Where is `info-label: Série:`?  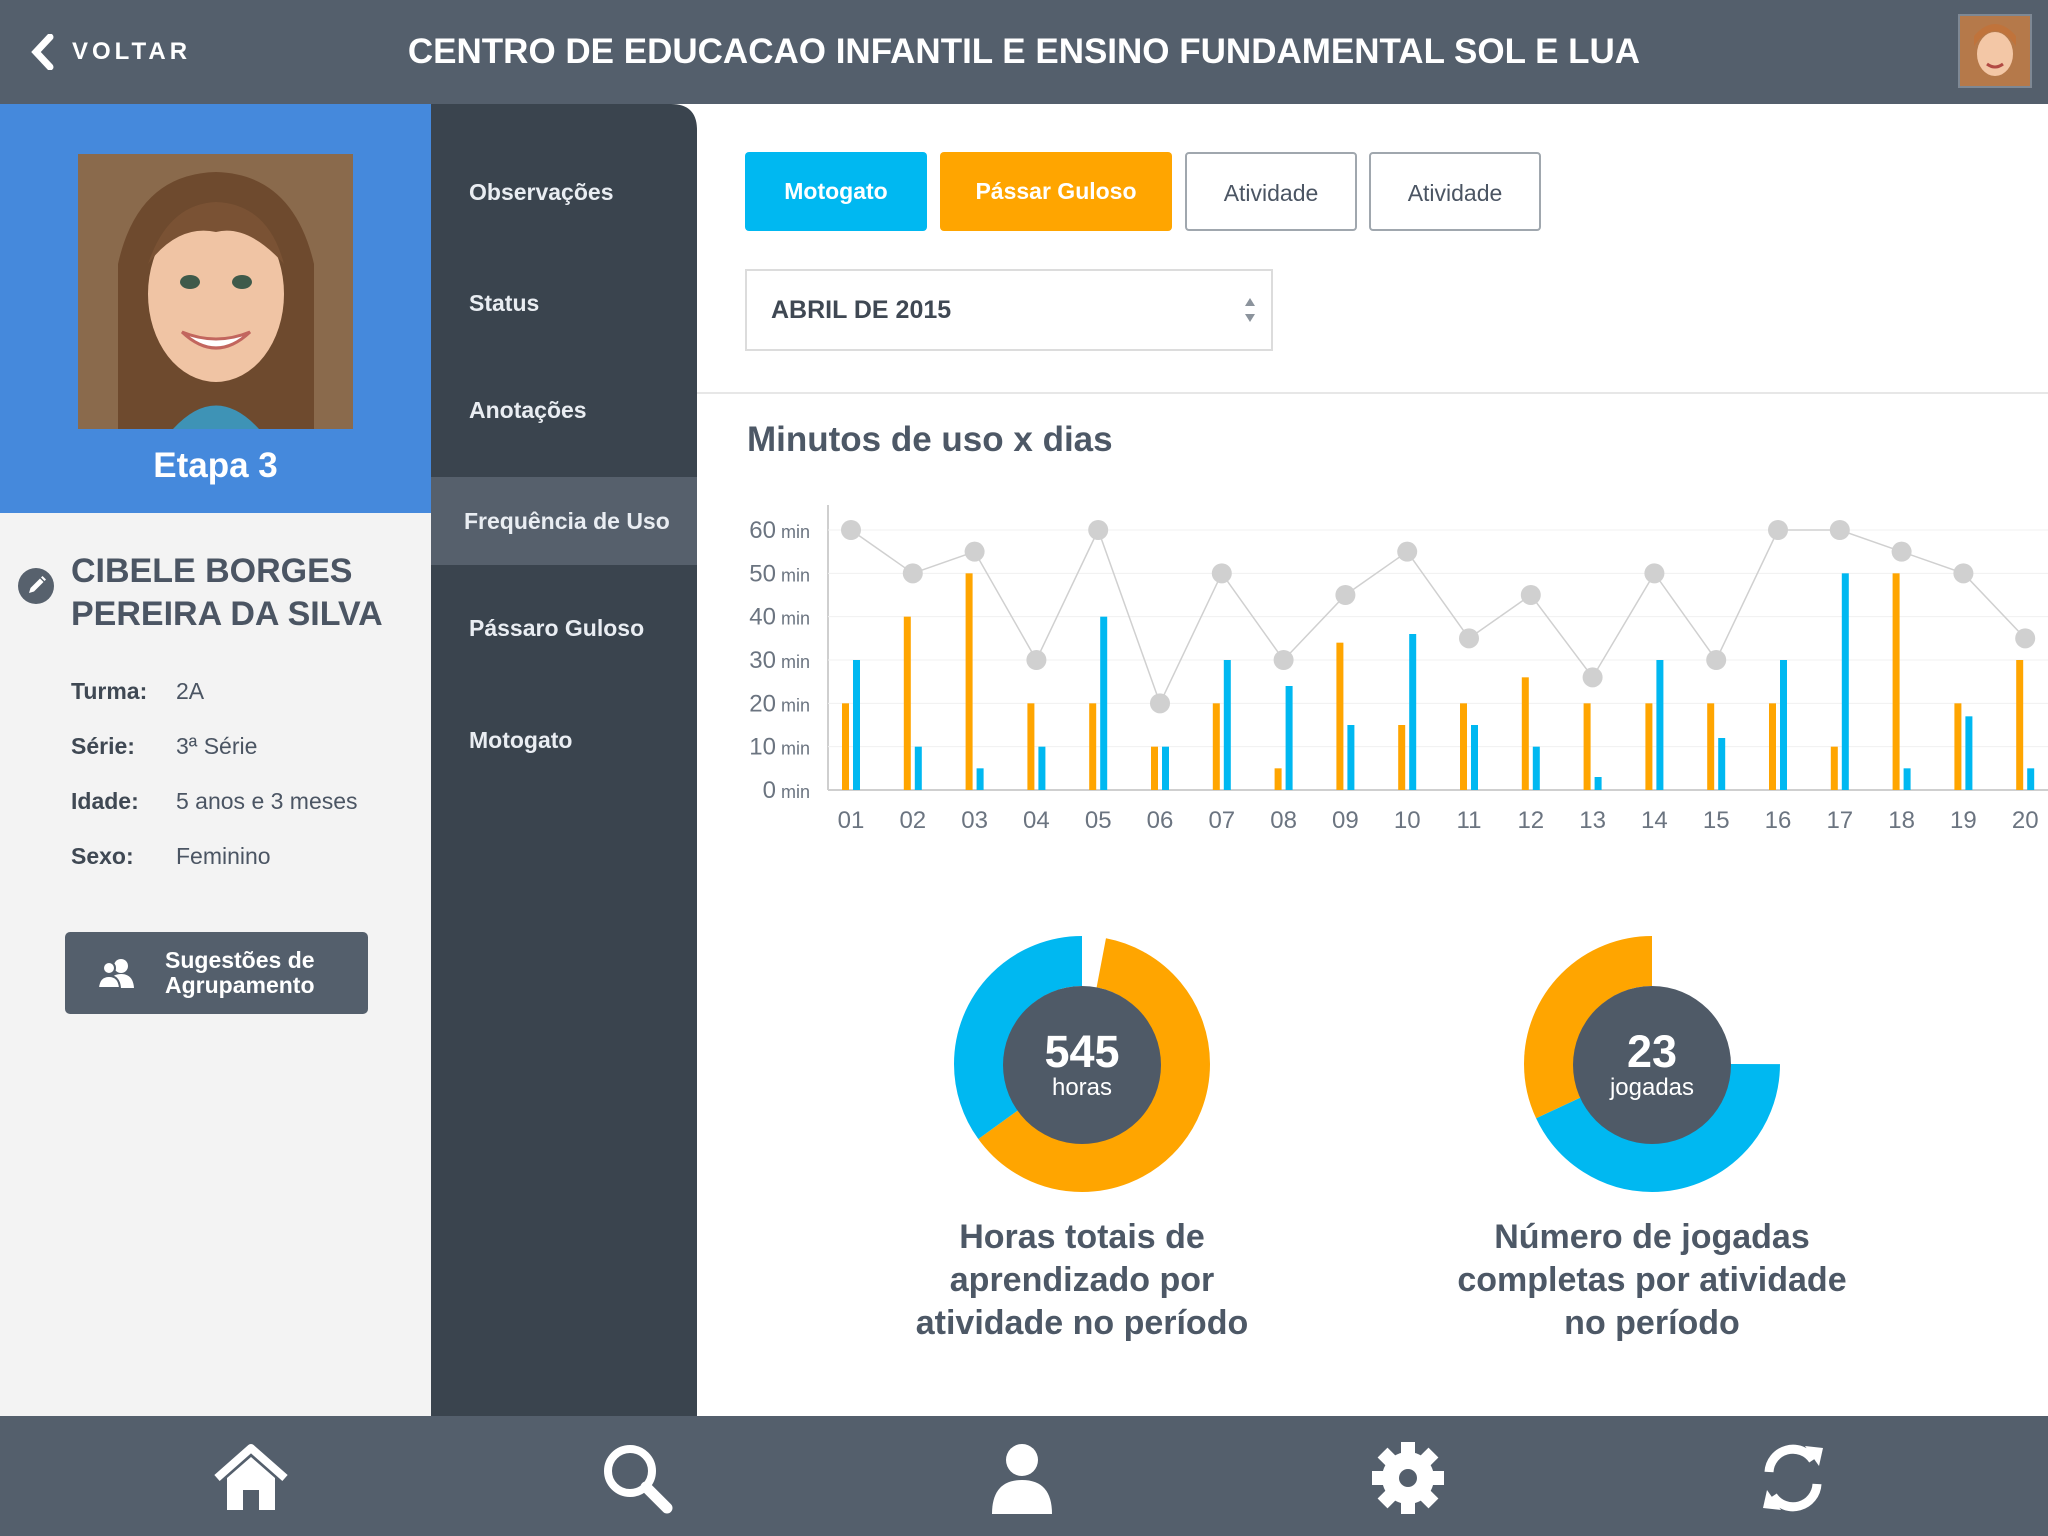
info-label: Série: is located at coordinates (103, 746).